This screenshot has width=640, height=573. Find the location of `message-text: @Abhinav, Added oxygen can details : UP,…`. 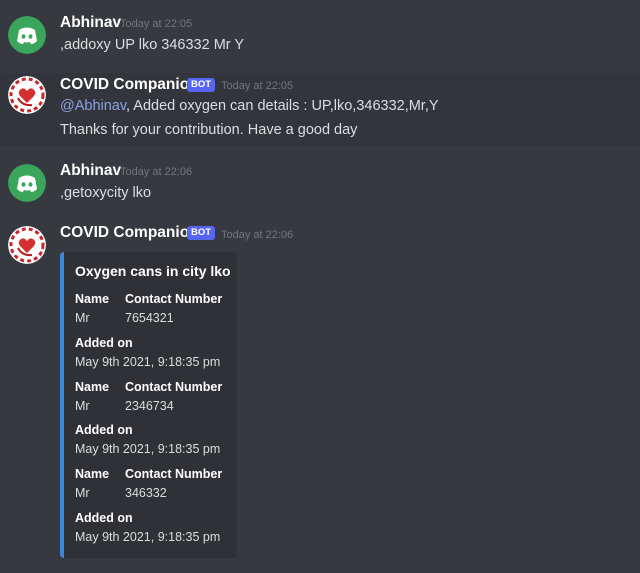

message-text: @Abhinav, Added oxygen can details : UP,… is located at coordinates (249, 106).